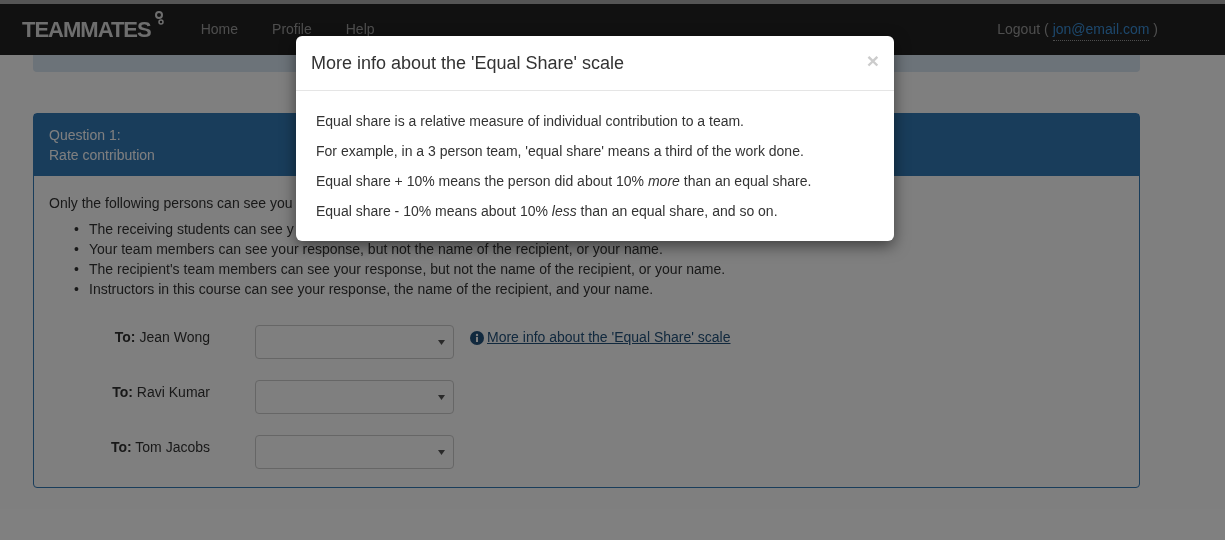 The image size is (1225, 540). What do you see at coordinates (564, 181) in the screenshot?
I see `modal-paragraph: Equal share + 10% means the person did about 10% more than an equal share.` at bounding box center [564, 181].